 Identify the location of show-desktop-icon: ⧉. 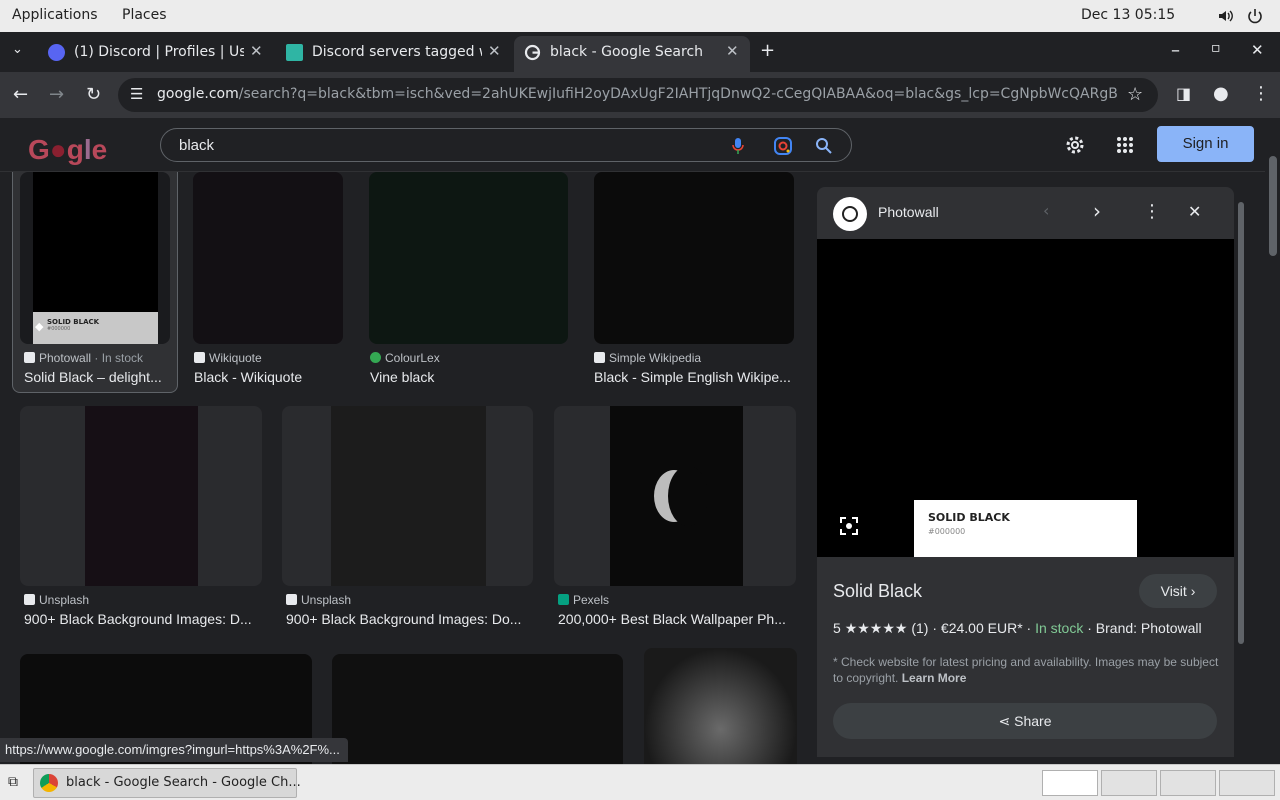
(13, 782).